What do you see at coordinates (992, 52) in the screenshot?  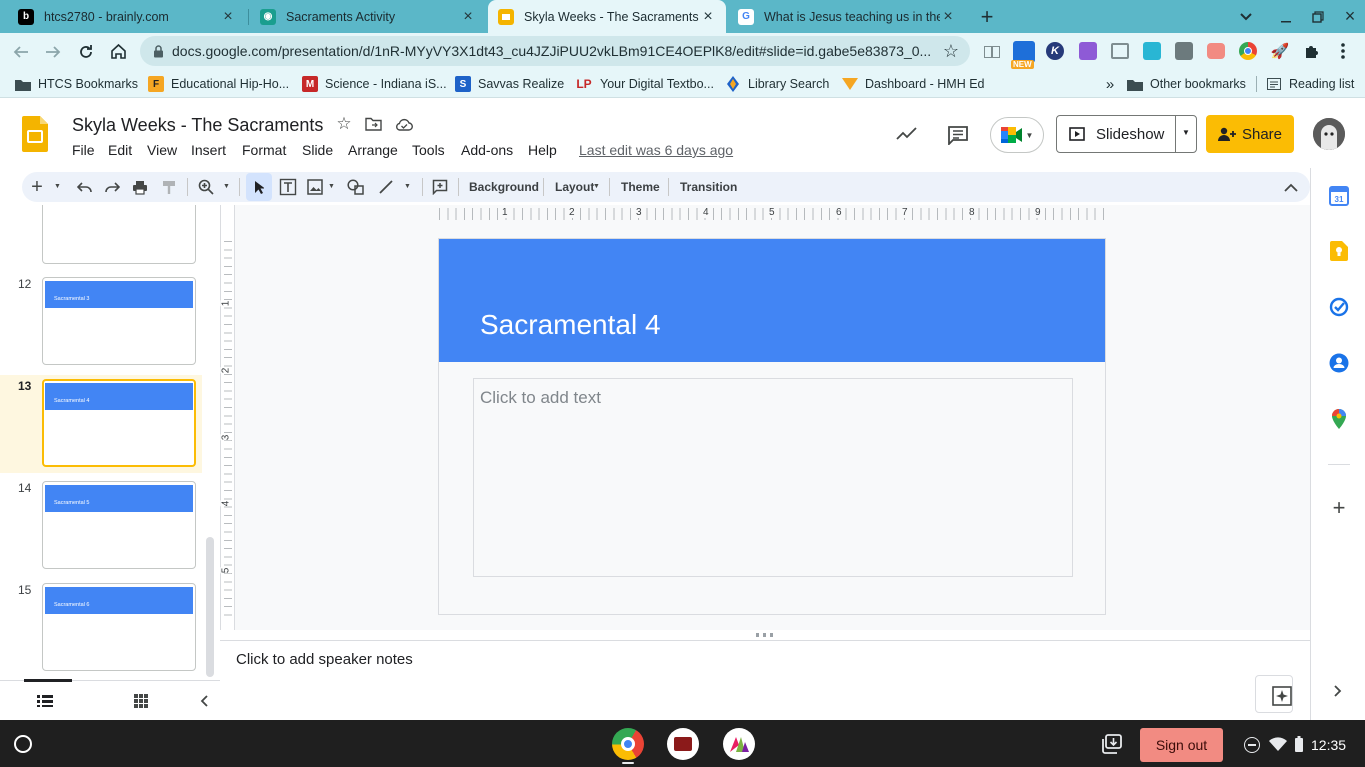 I see `reader-extension-icon` at bounding box center [992, 52].